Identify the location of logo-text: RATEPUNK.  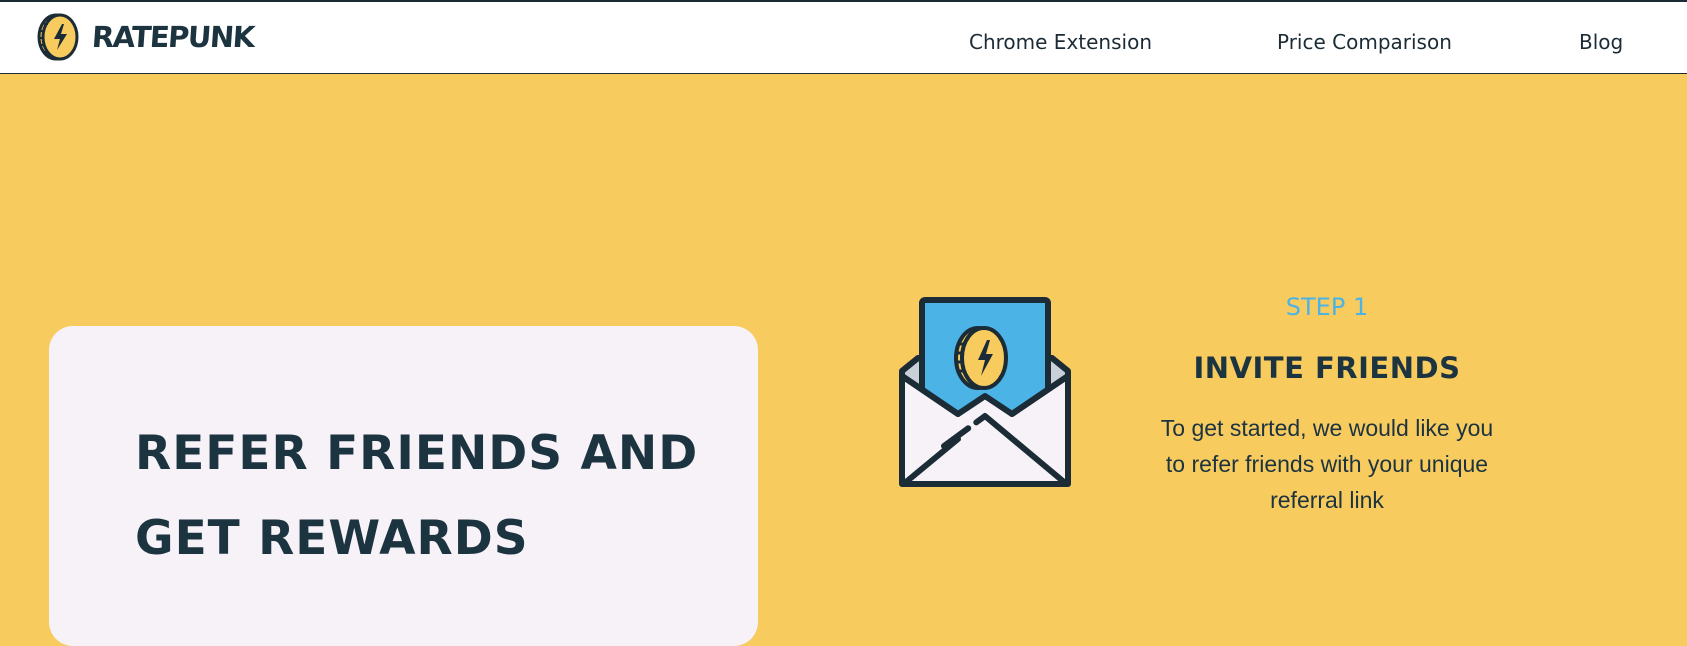
(172, 37).